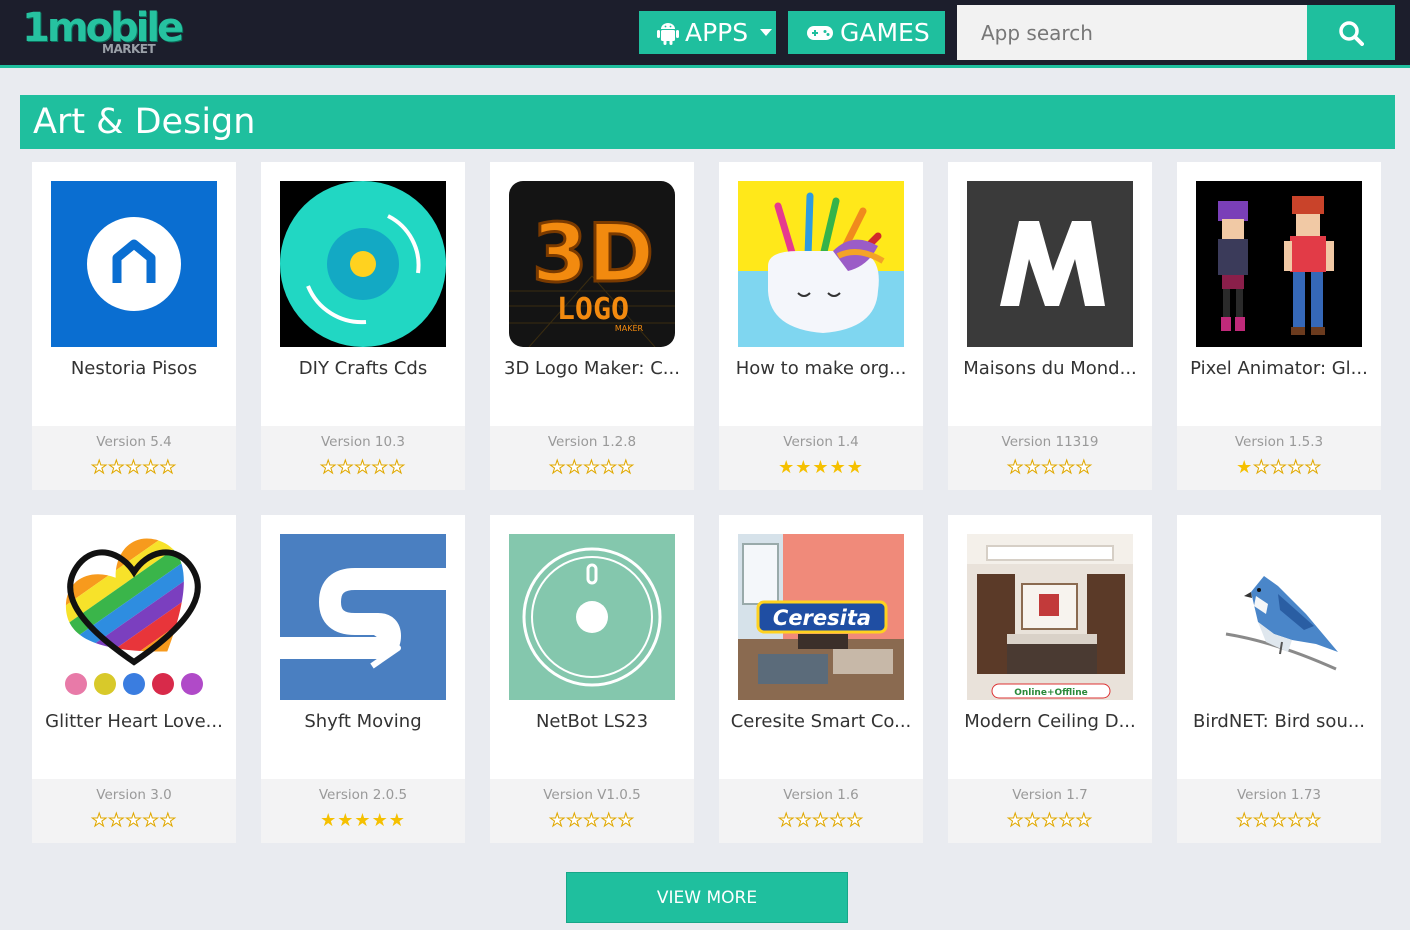  I want to click on games-button: GAMES, so click(866, 32).